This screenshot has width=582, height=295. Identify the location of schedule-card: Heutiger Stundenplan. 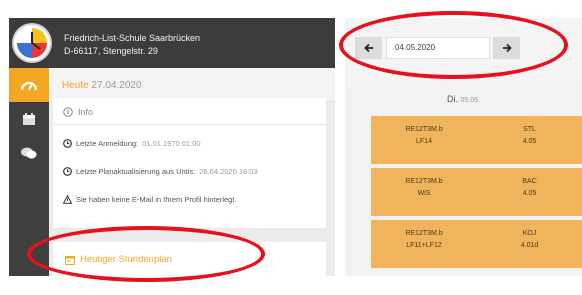
(189, 259).